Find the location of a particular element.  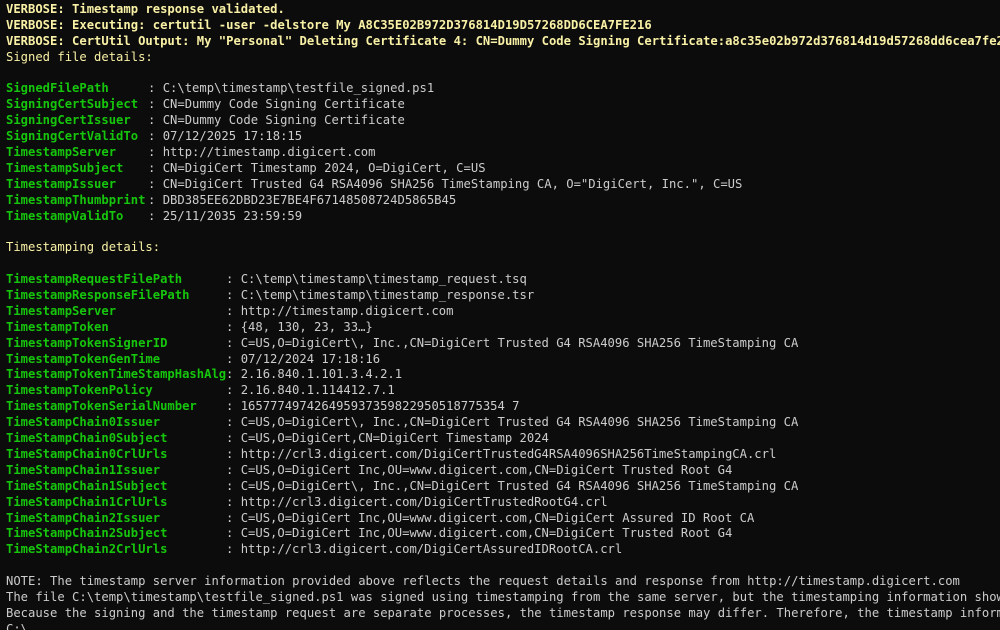

detail-key: TimeStampChain1CrlUrls is located at coordinates (87, 501).